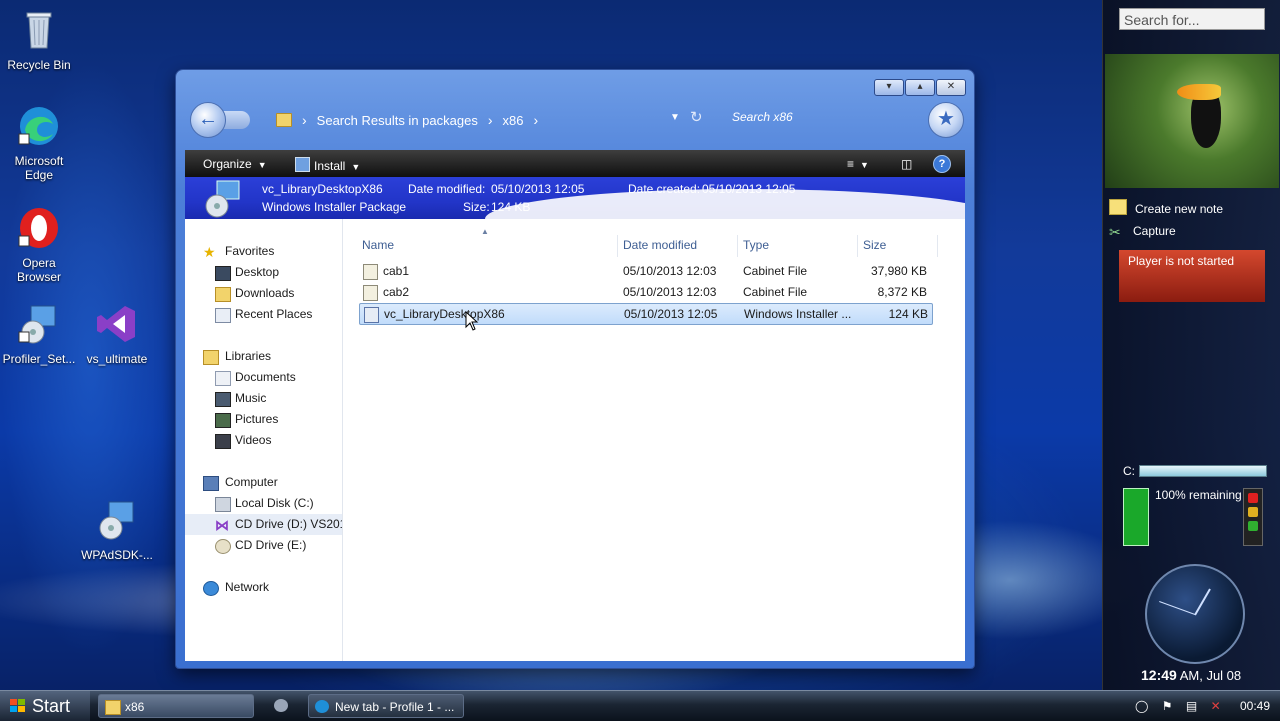 This screenshot has width=1280, height=721. I want to click on close-button: ✕, so click(951, 87).